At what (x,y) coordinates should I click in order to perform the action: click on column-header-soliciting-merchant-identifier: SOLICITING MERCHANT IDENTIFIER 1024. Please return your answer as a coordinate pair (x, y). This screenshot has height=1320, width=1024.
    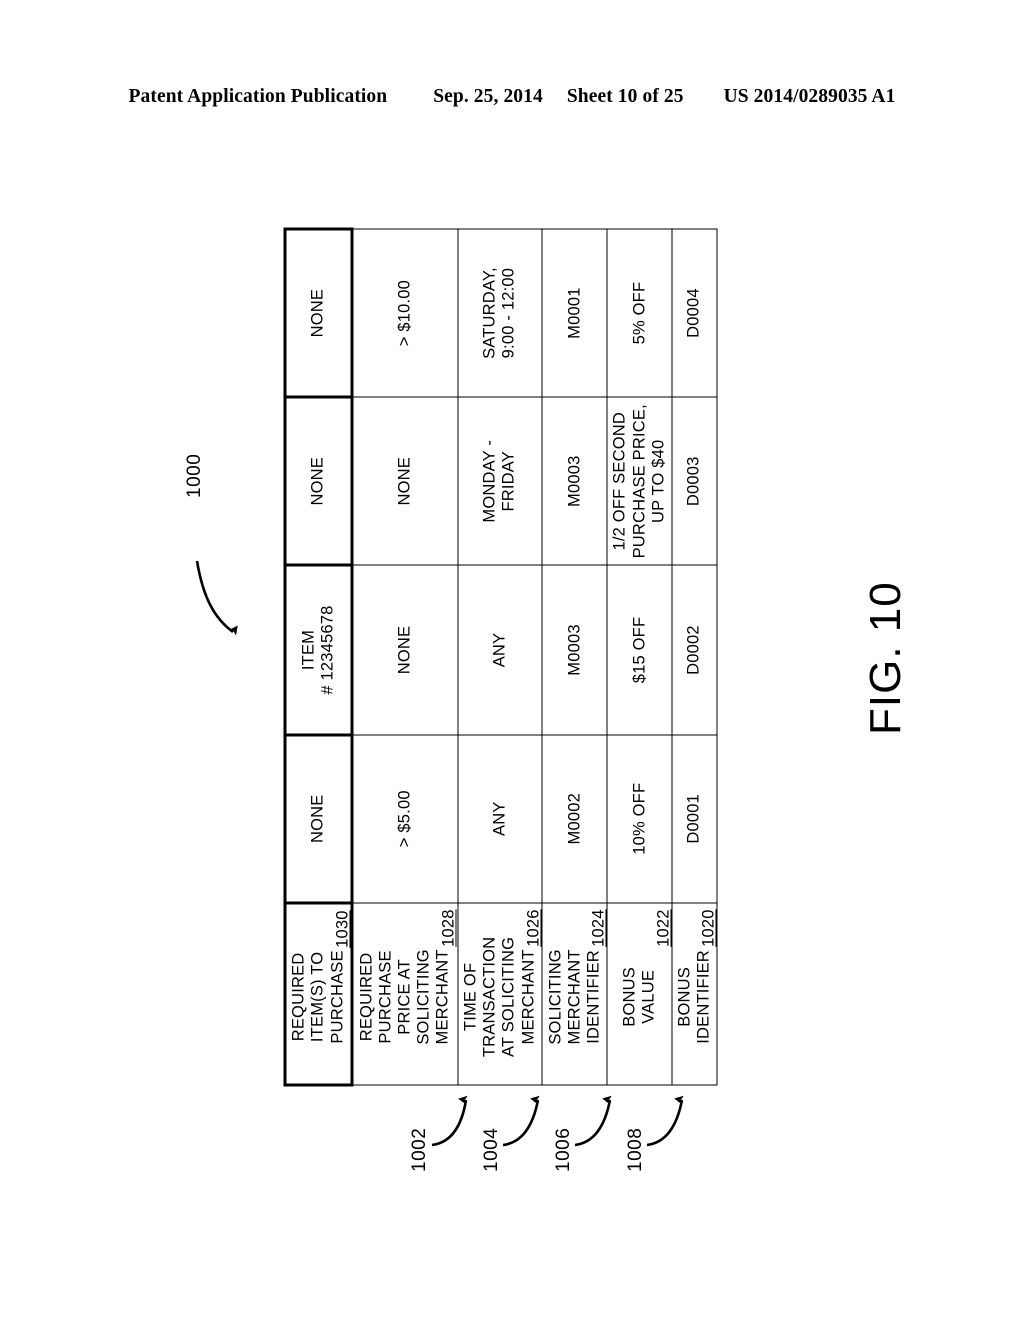
    Looking at the image, I should click on (574, 993).